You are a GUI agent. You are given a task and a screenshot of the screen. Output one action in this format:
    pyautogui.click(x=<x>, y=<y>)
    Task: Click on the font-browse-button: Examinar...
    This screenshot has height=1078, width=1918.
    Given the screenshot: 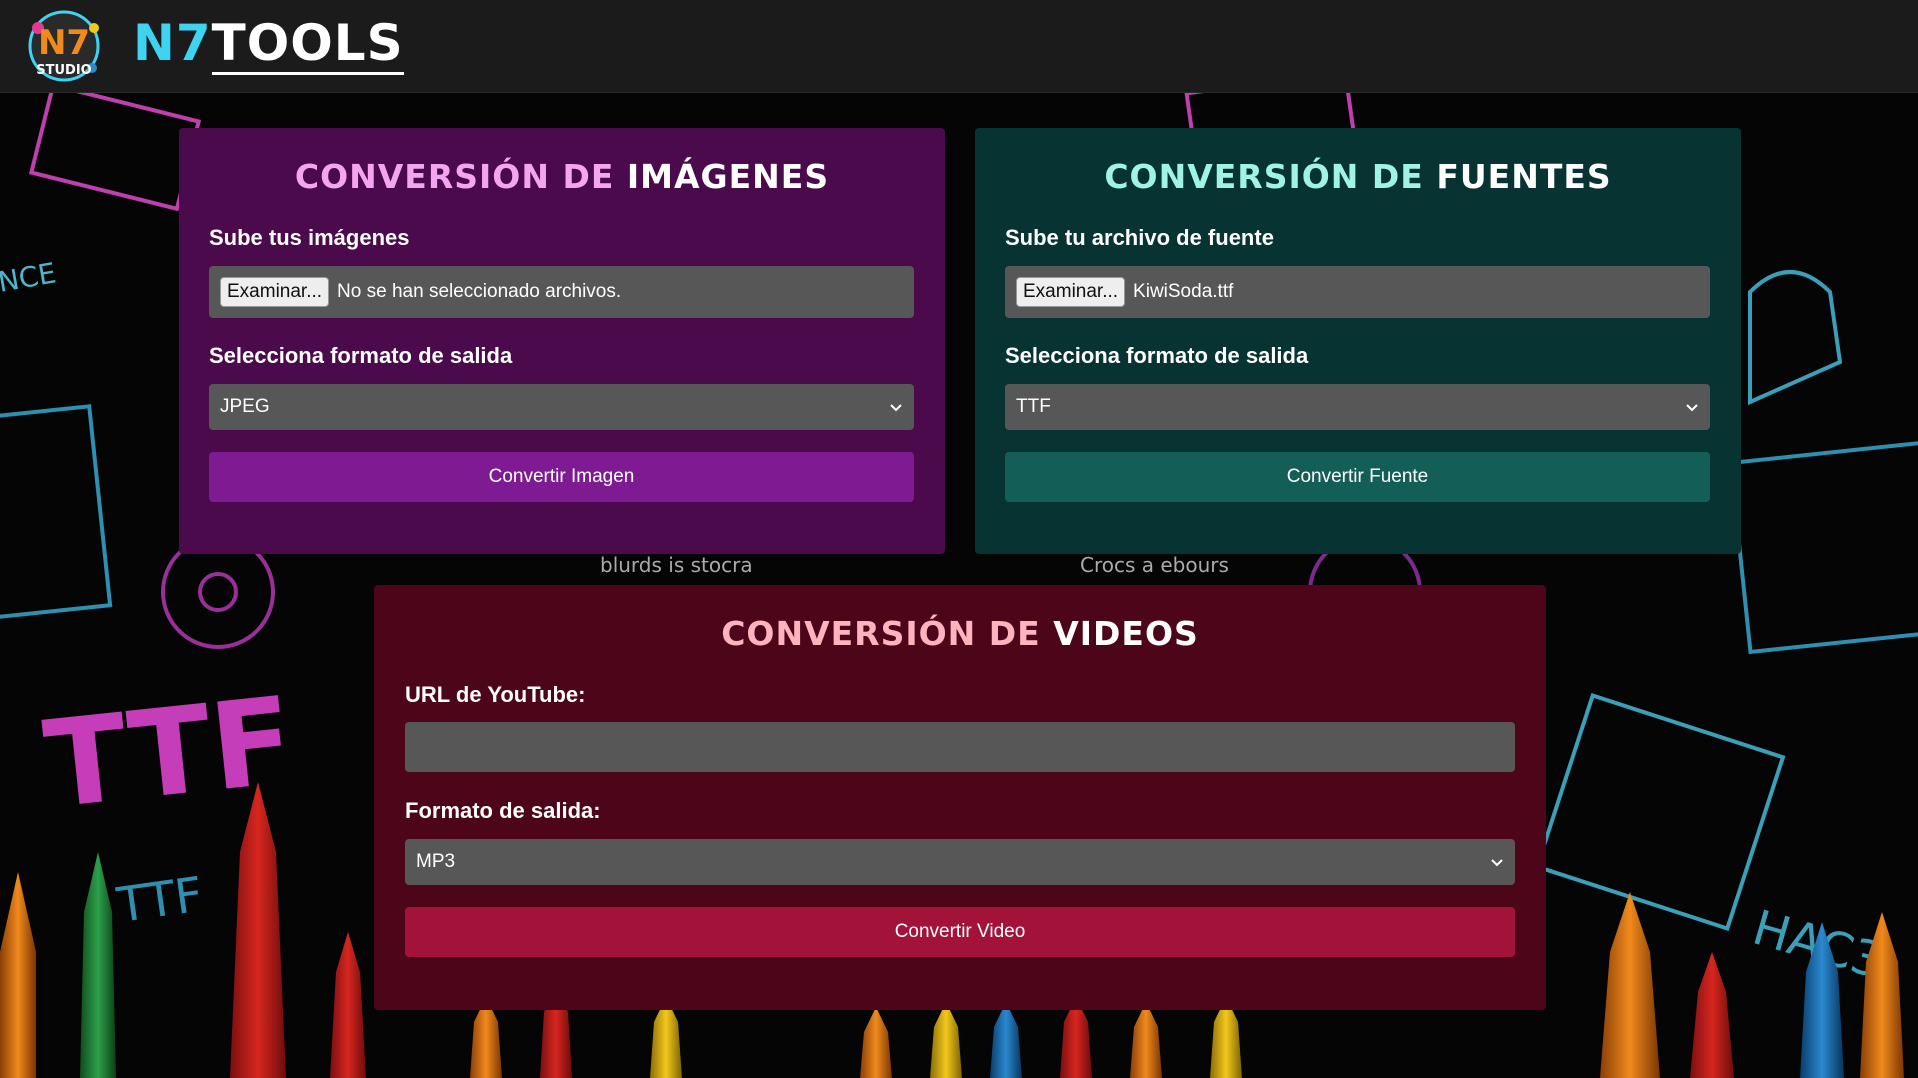 What is the action you would take?
    pyautogui.click(x=1071, y=292)
    